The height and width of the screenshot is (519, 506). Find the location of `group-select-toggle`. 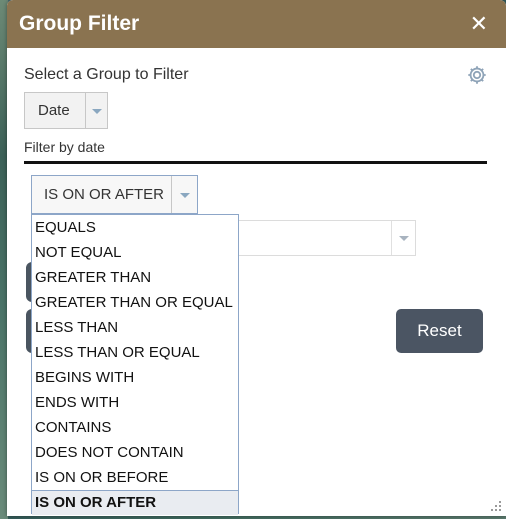

group-select-toggle is located at coordinates (96, 110).